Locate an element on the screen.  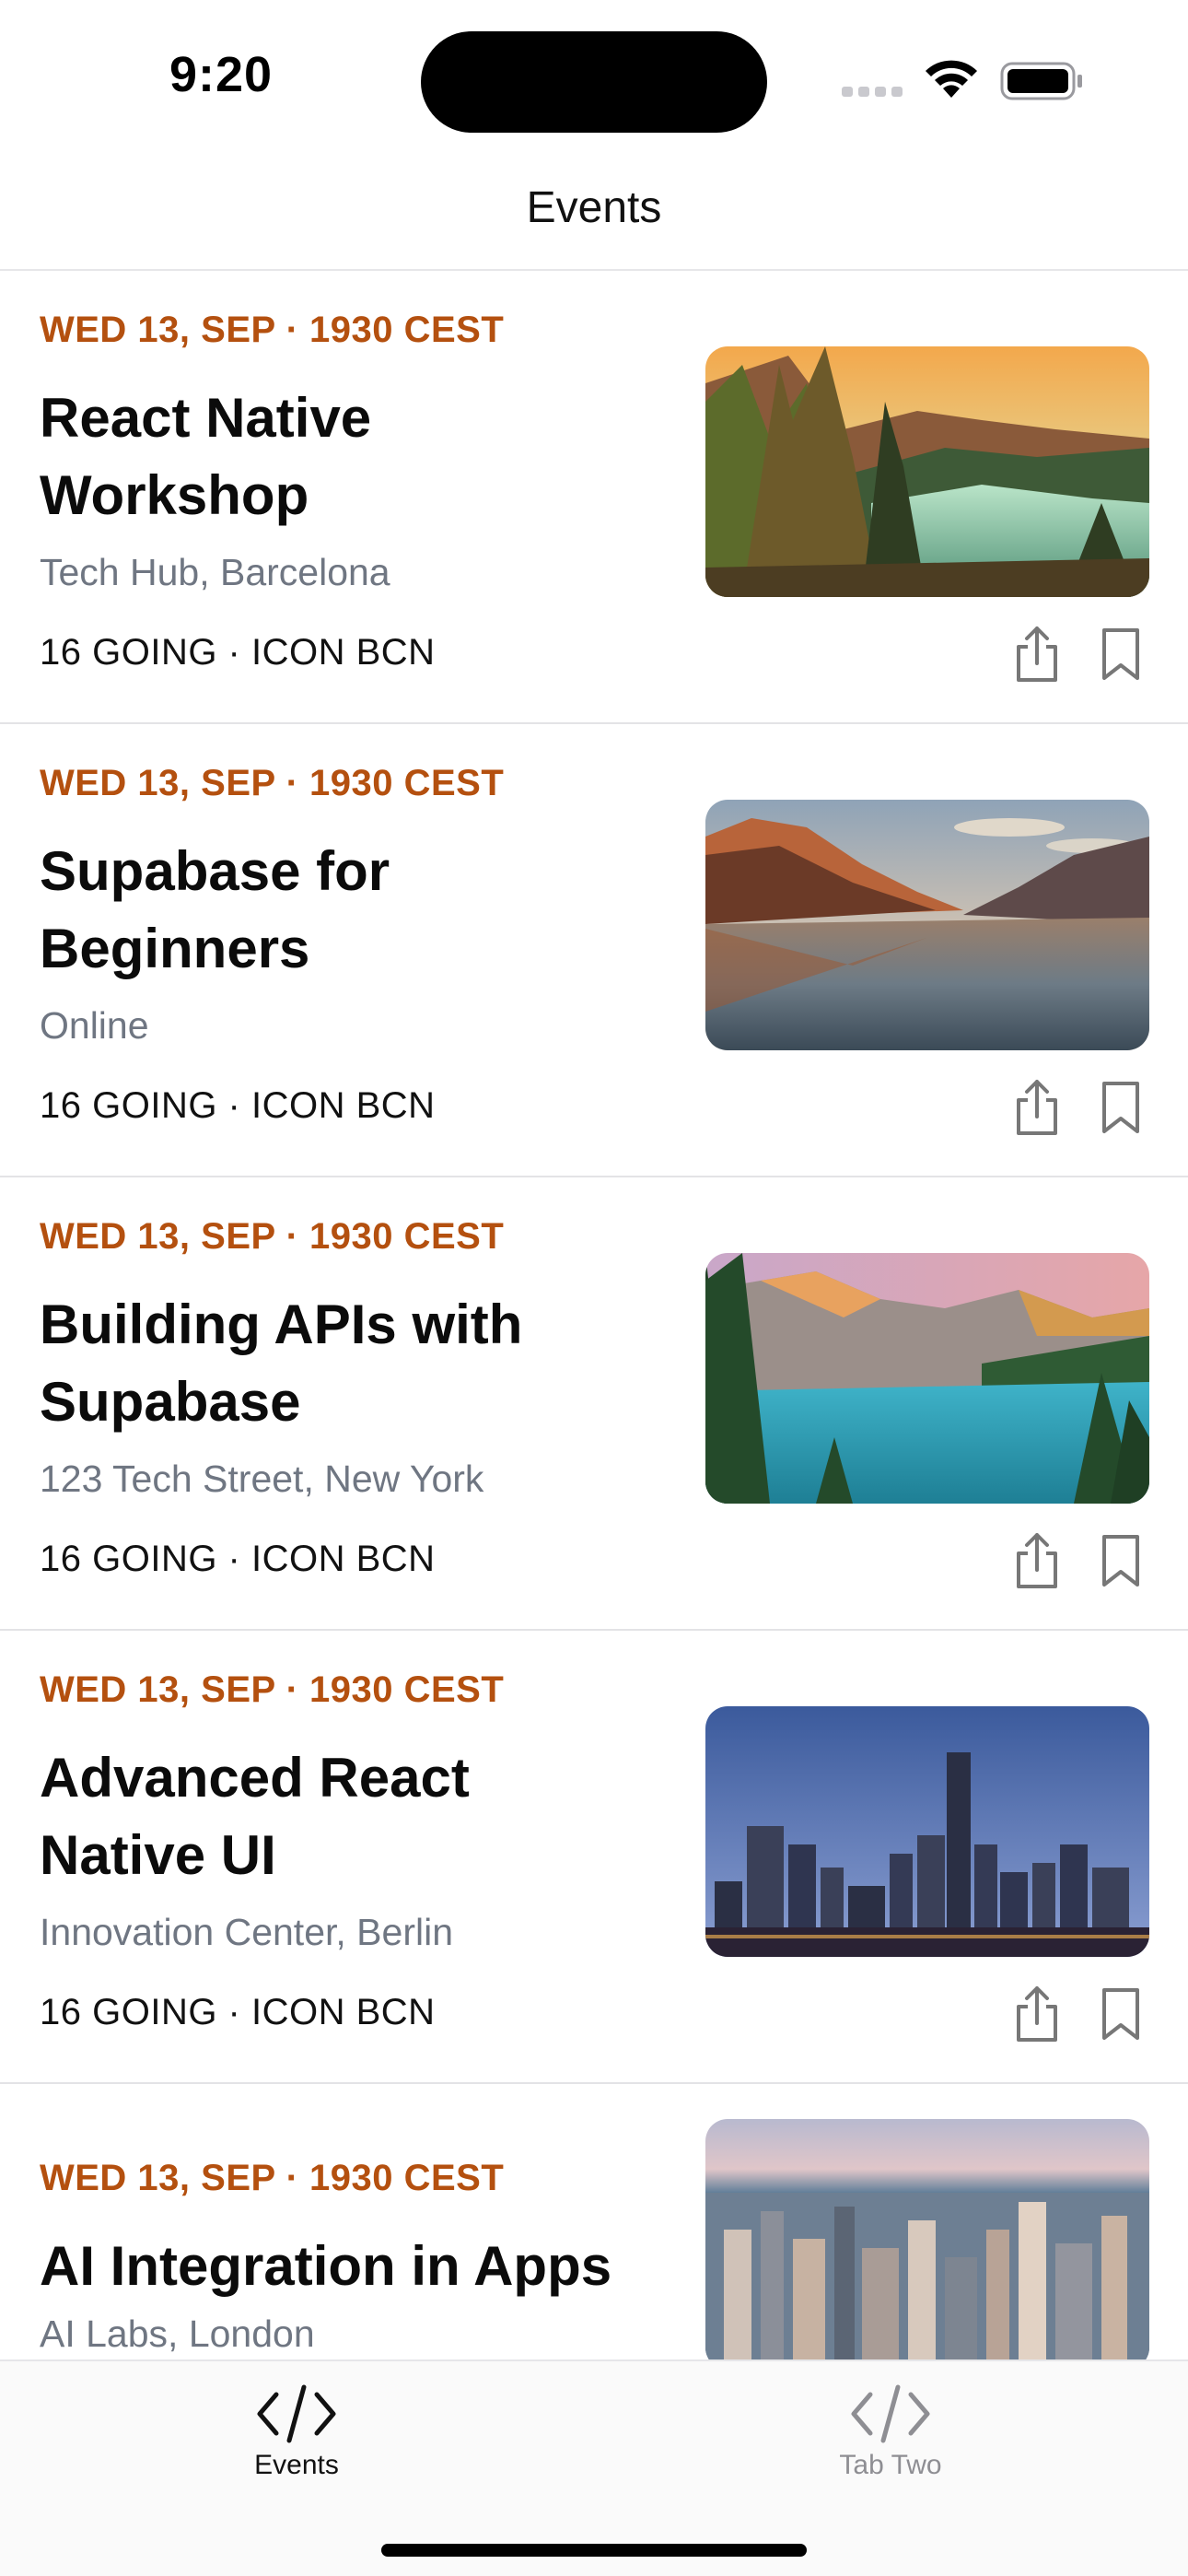
tab-events: Events is located at coordinates (296, 2443).